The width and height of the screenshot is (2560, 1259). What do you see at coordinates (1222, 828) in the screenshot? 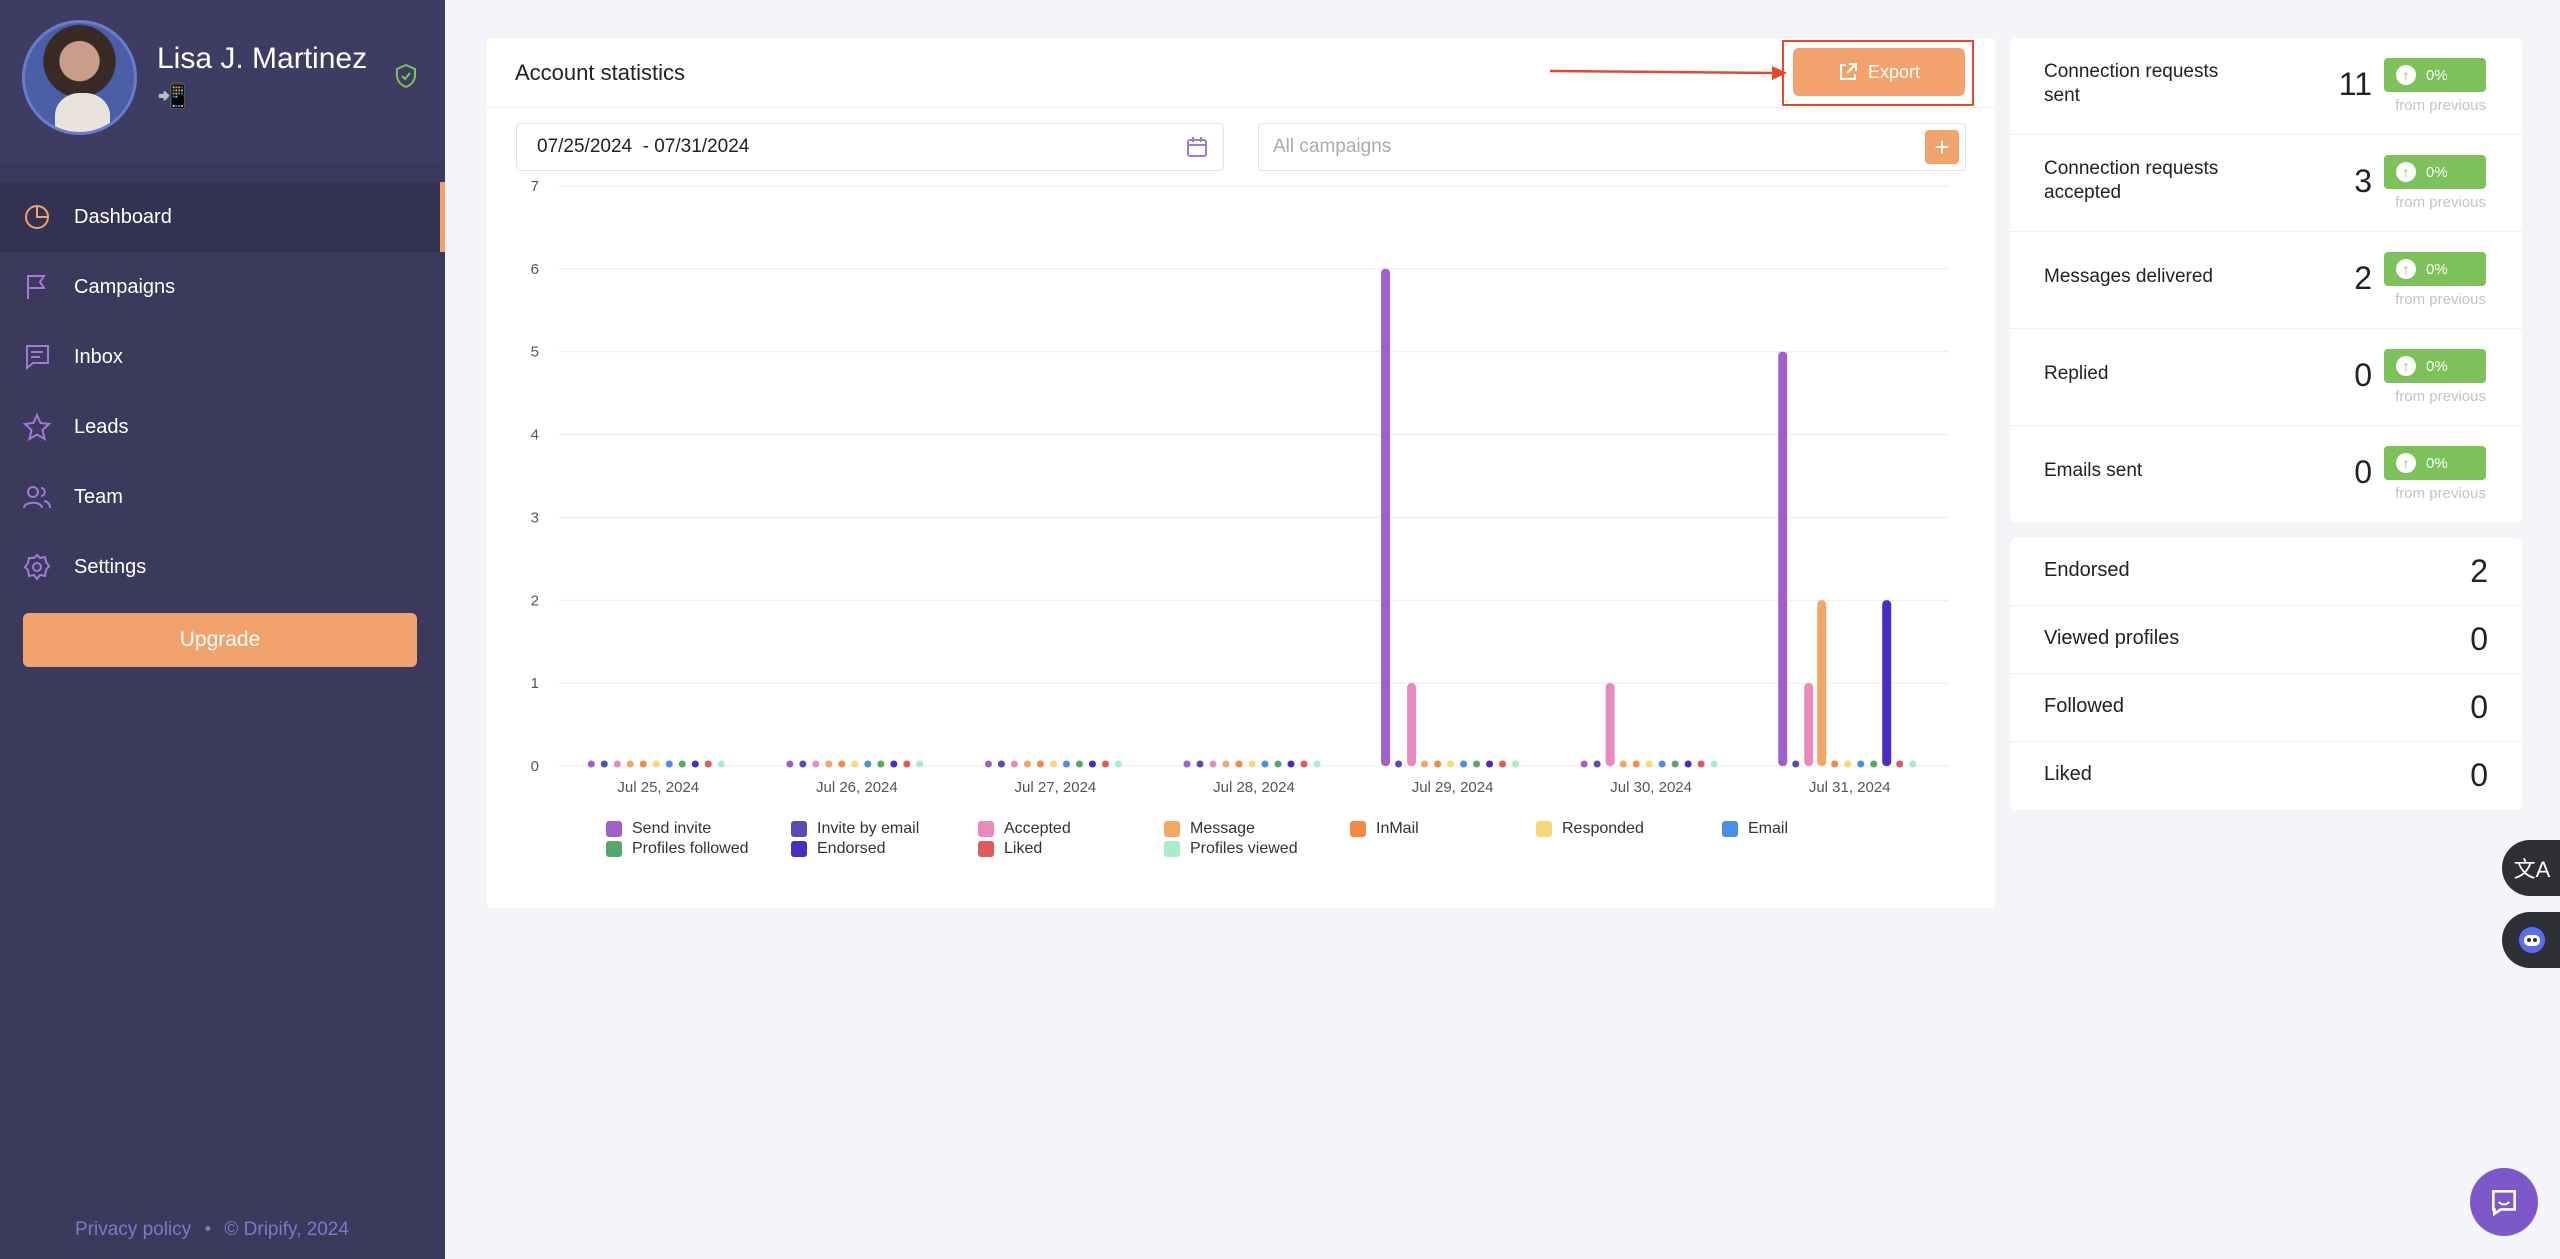
I see `legend-label: Message` at bounding box center [1222, 828].